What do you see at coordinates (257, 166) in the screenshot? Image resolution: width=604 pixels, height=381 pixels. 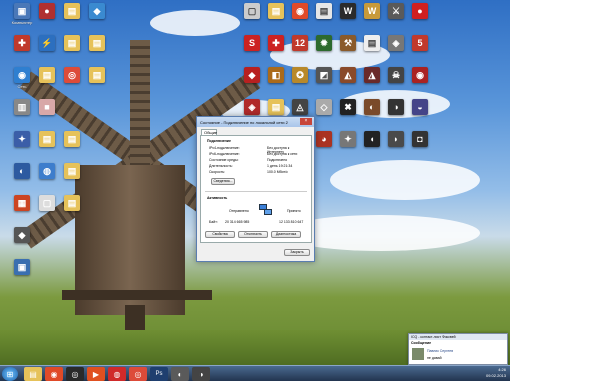 I see `status-row: Длительность: 1 день 19:21:34` at bounding box center [257, 166].